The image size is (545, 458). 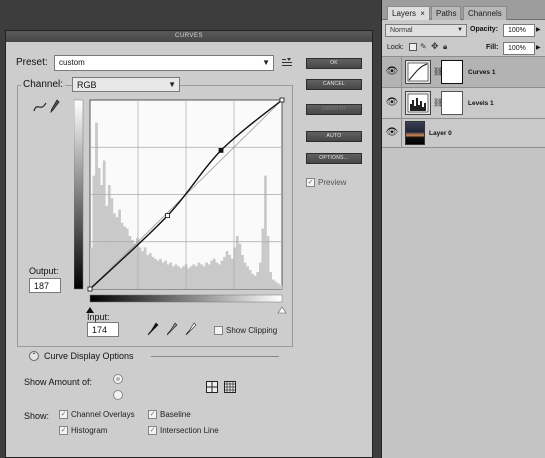 What do you see at coordinates (435, 46) in the screenshot?
I see `lock-position-icon: ✥` at bounding box center [435, 46].